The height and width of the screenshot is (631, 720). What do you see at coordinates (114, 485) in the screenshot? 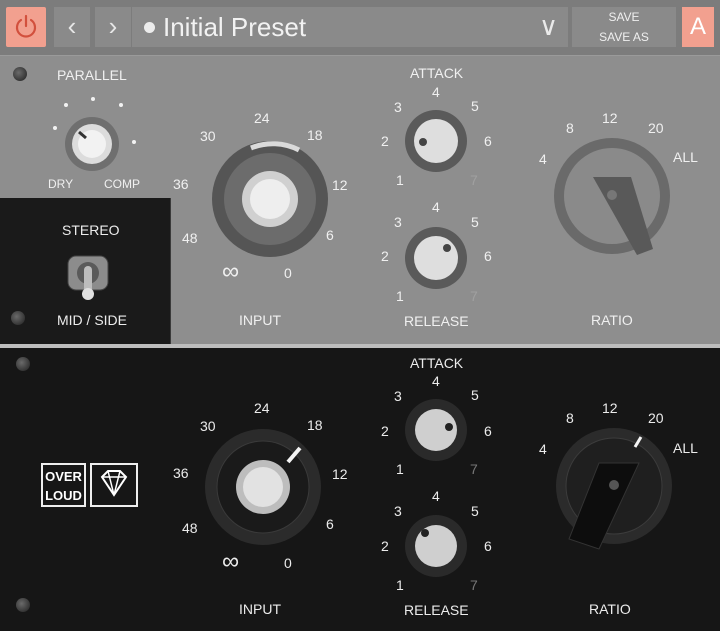
I see `diamond-logo-icon` at bounding box center [114, 485].